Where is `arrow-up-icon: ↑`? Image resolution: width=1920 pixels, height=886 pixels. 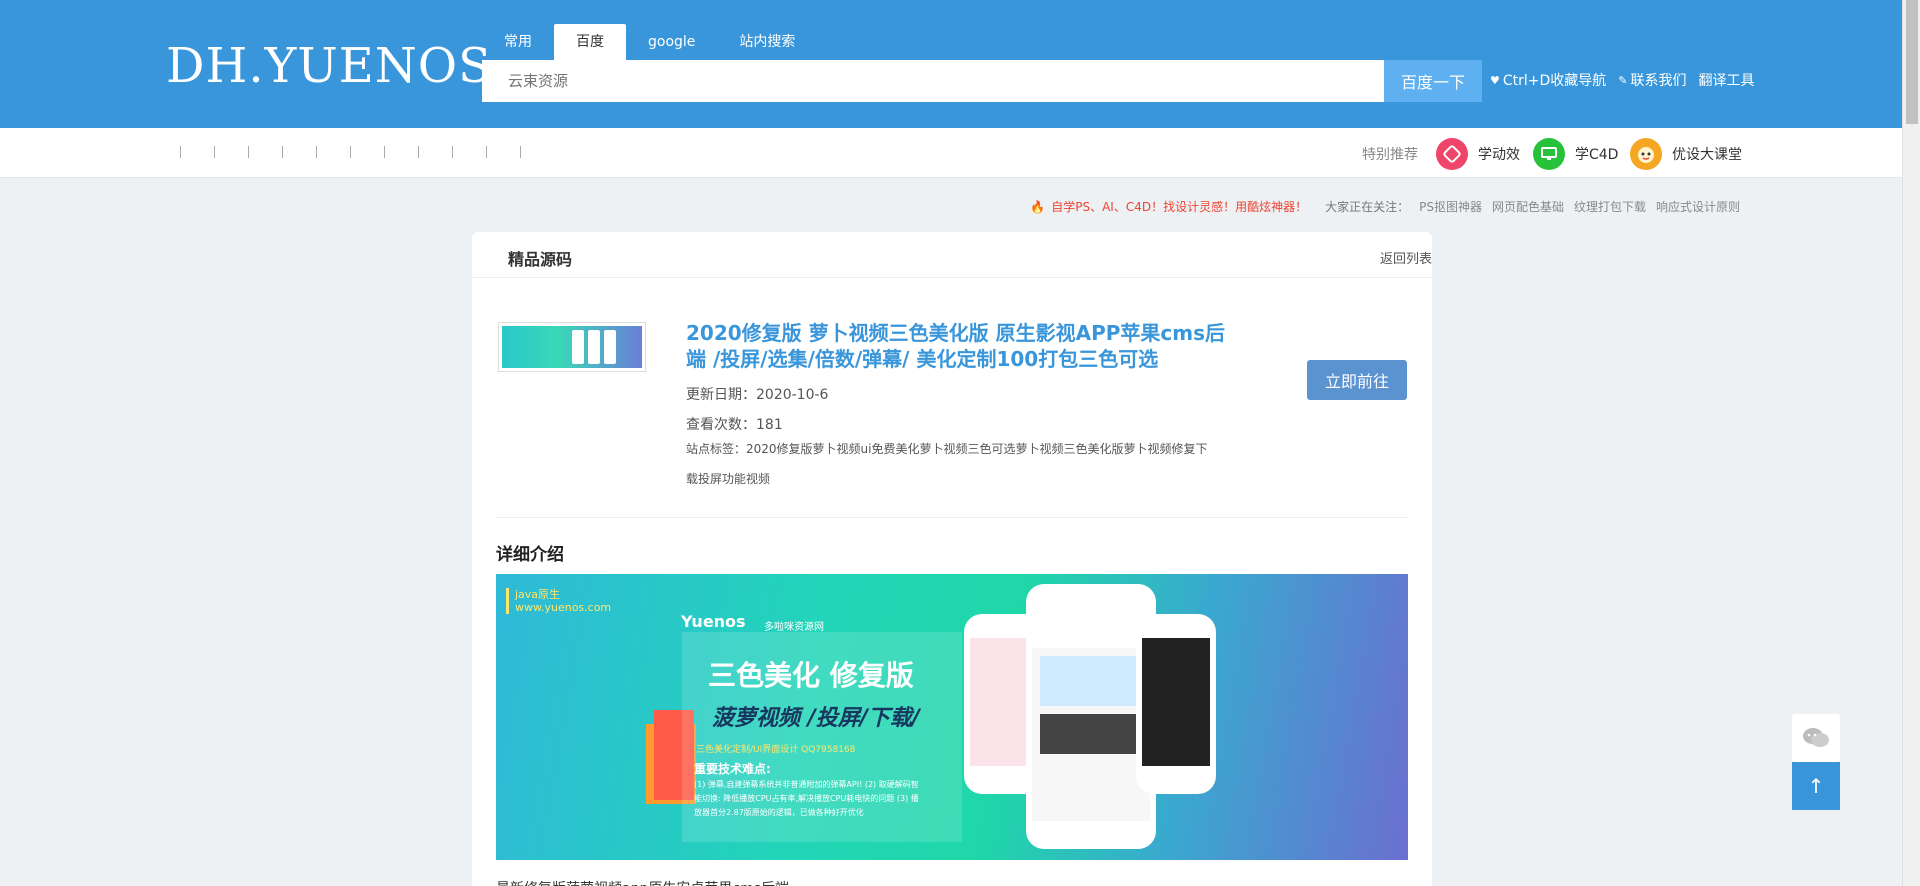 arrow-up-icon: ↑ is located at coordinates (1816, 786).